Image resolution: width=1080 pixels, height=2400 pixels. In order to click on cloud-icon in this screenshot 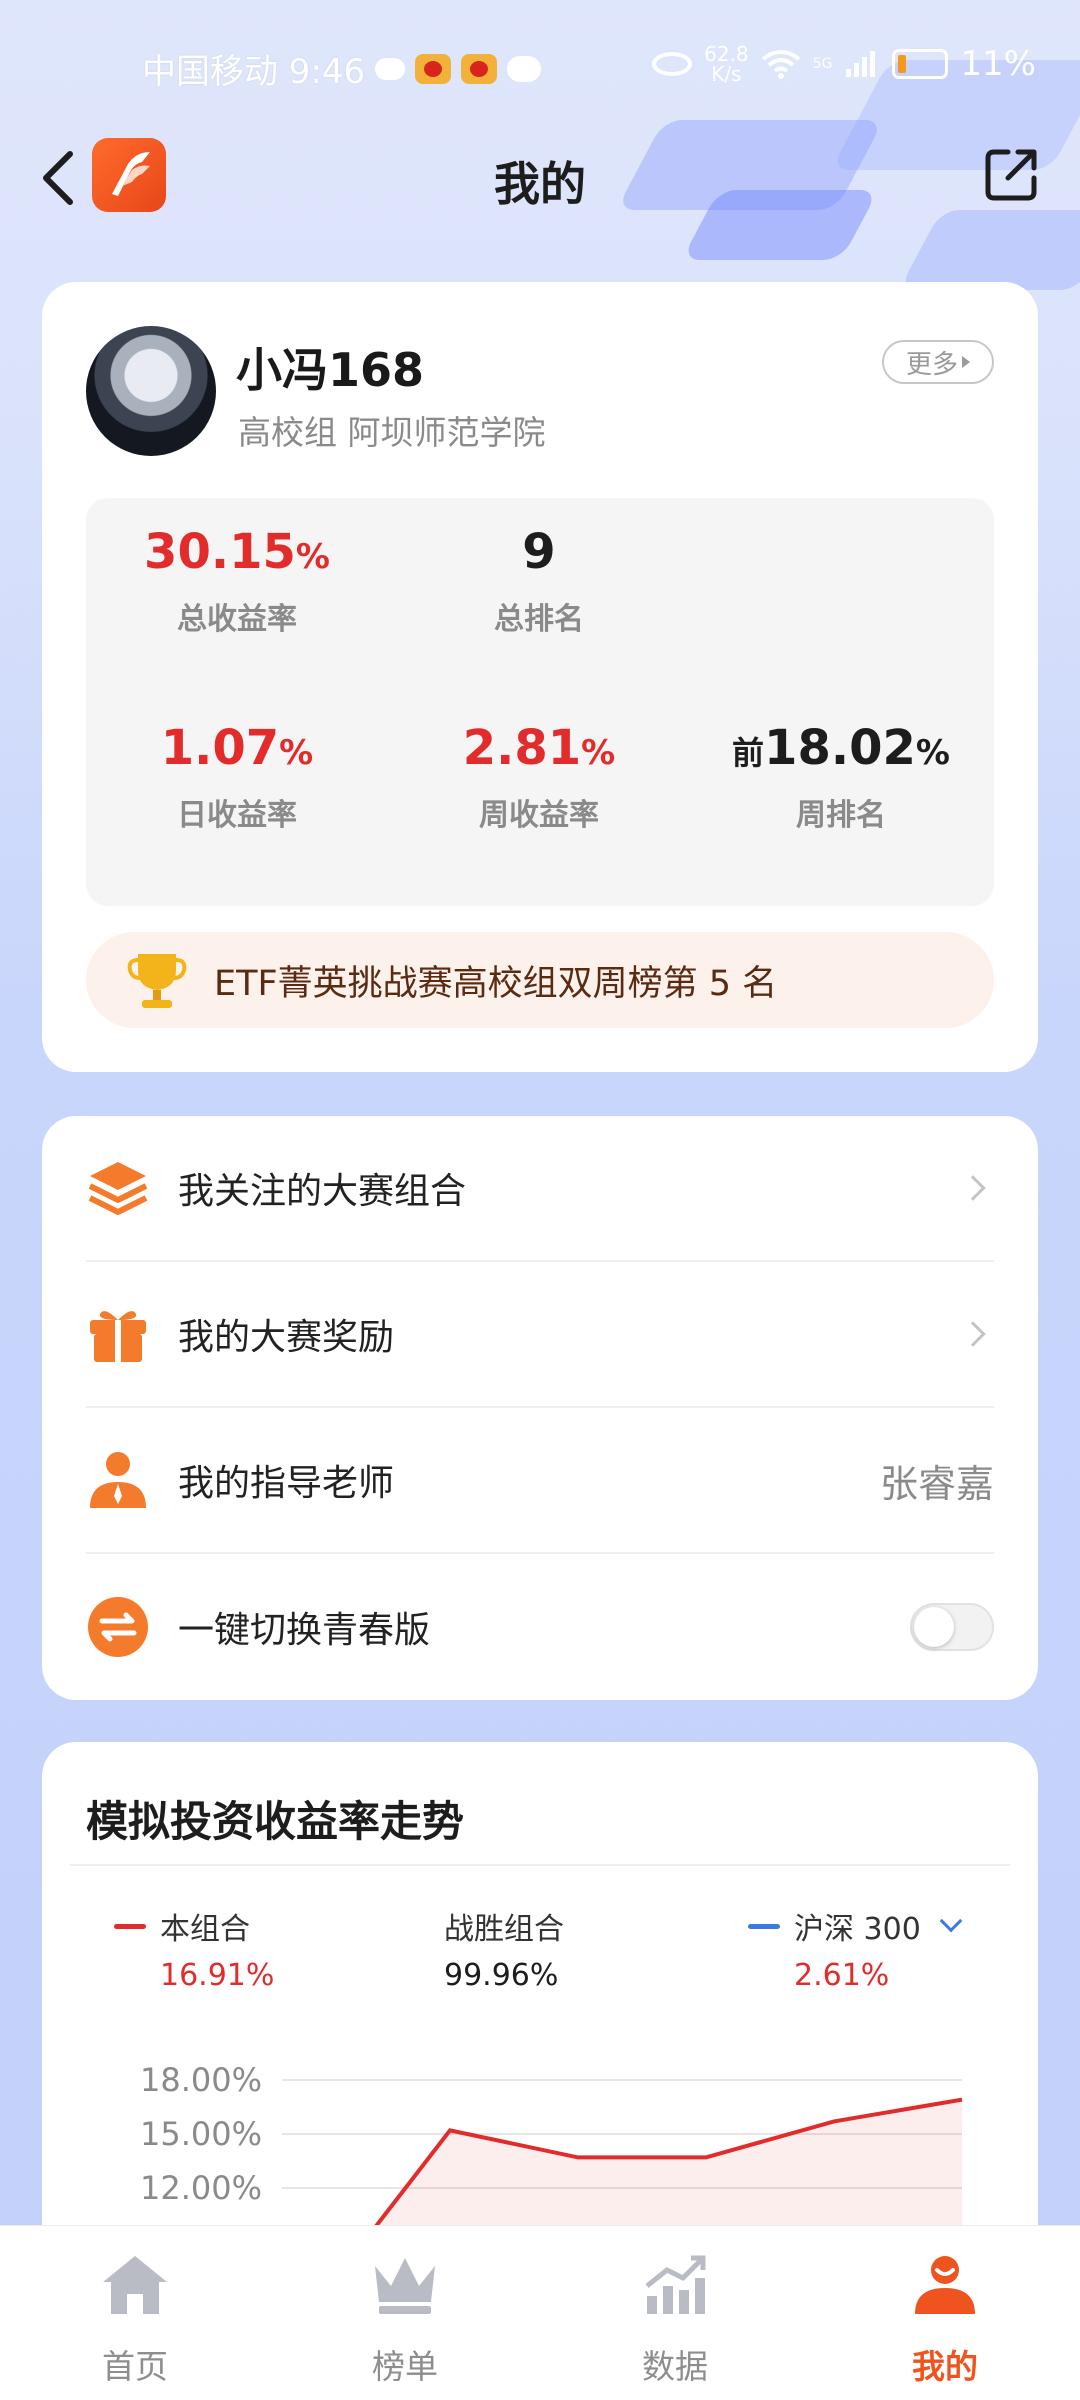, I will do `click(390, 68)`.